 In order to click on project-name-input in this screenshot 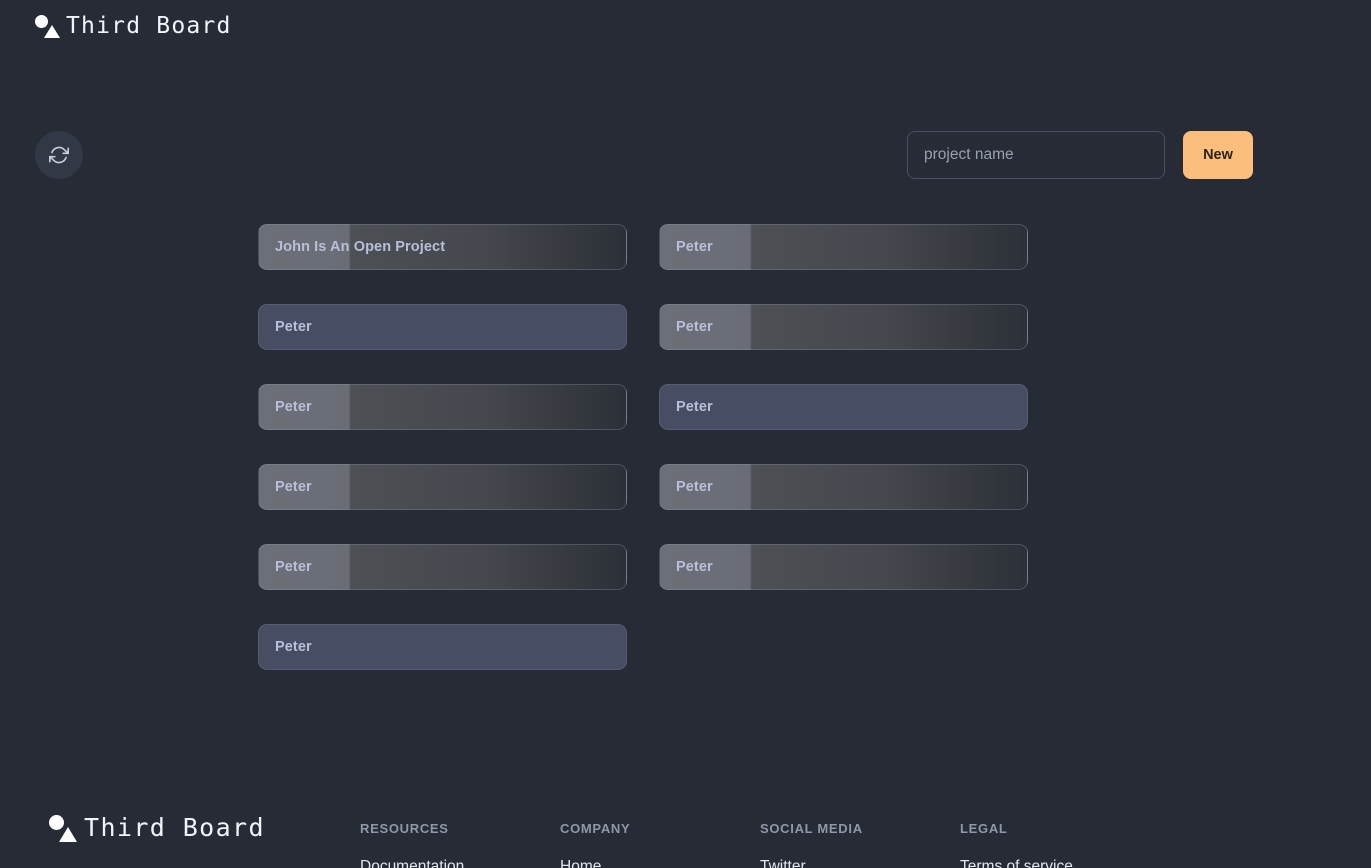, I will do `click(1036, 155)`.